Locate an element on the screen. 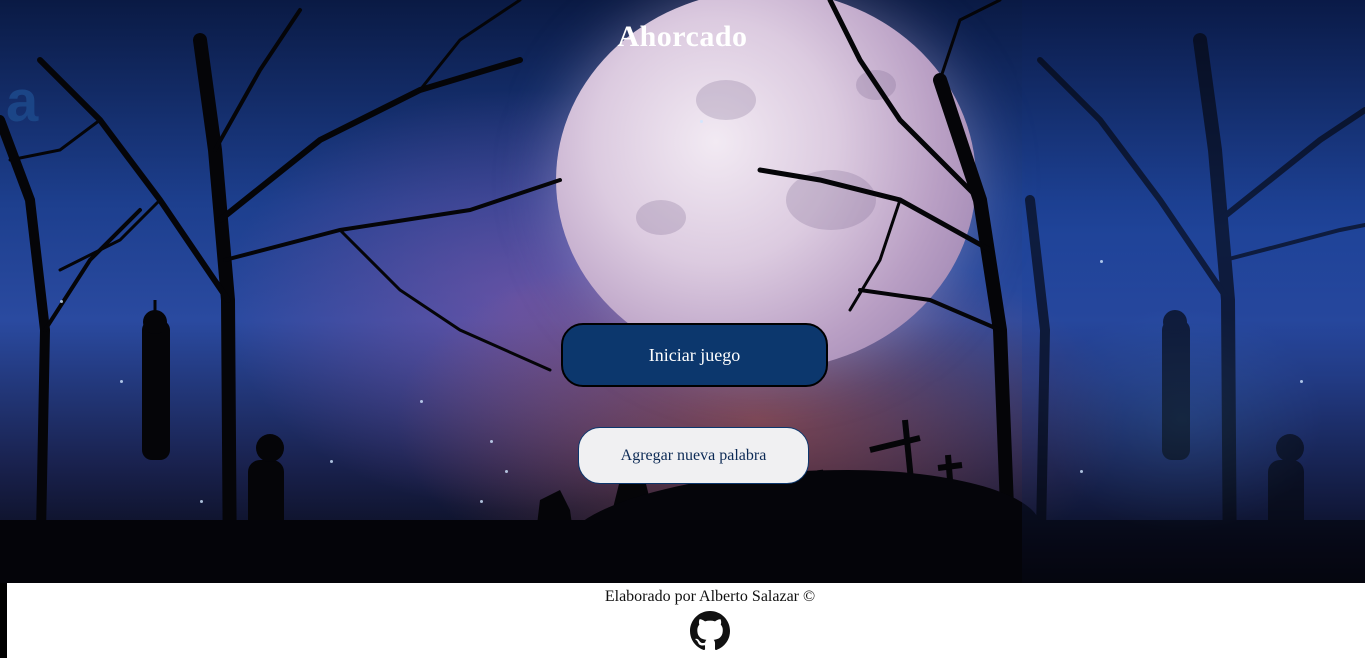  page-title: Ahorcado is located at coordinates (682, 36).